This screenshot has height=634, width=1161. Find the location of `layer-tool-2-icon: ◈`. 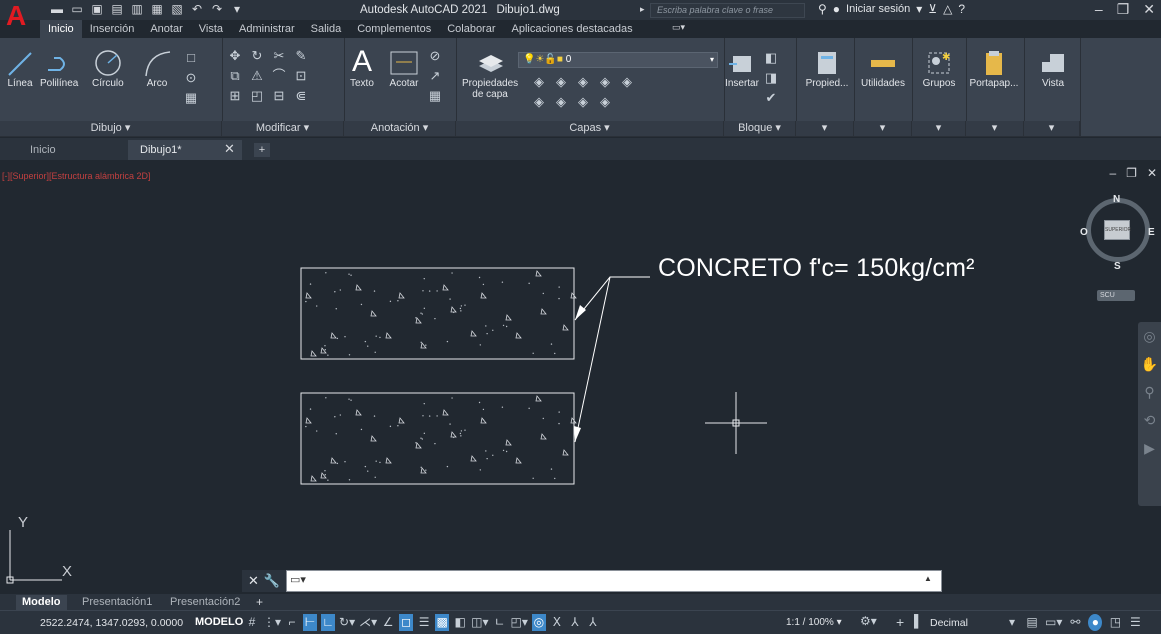

layer-tool-2-icon: ◈ is located at coordinates (561, 82).